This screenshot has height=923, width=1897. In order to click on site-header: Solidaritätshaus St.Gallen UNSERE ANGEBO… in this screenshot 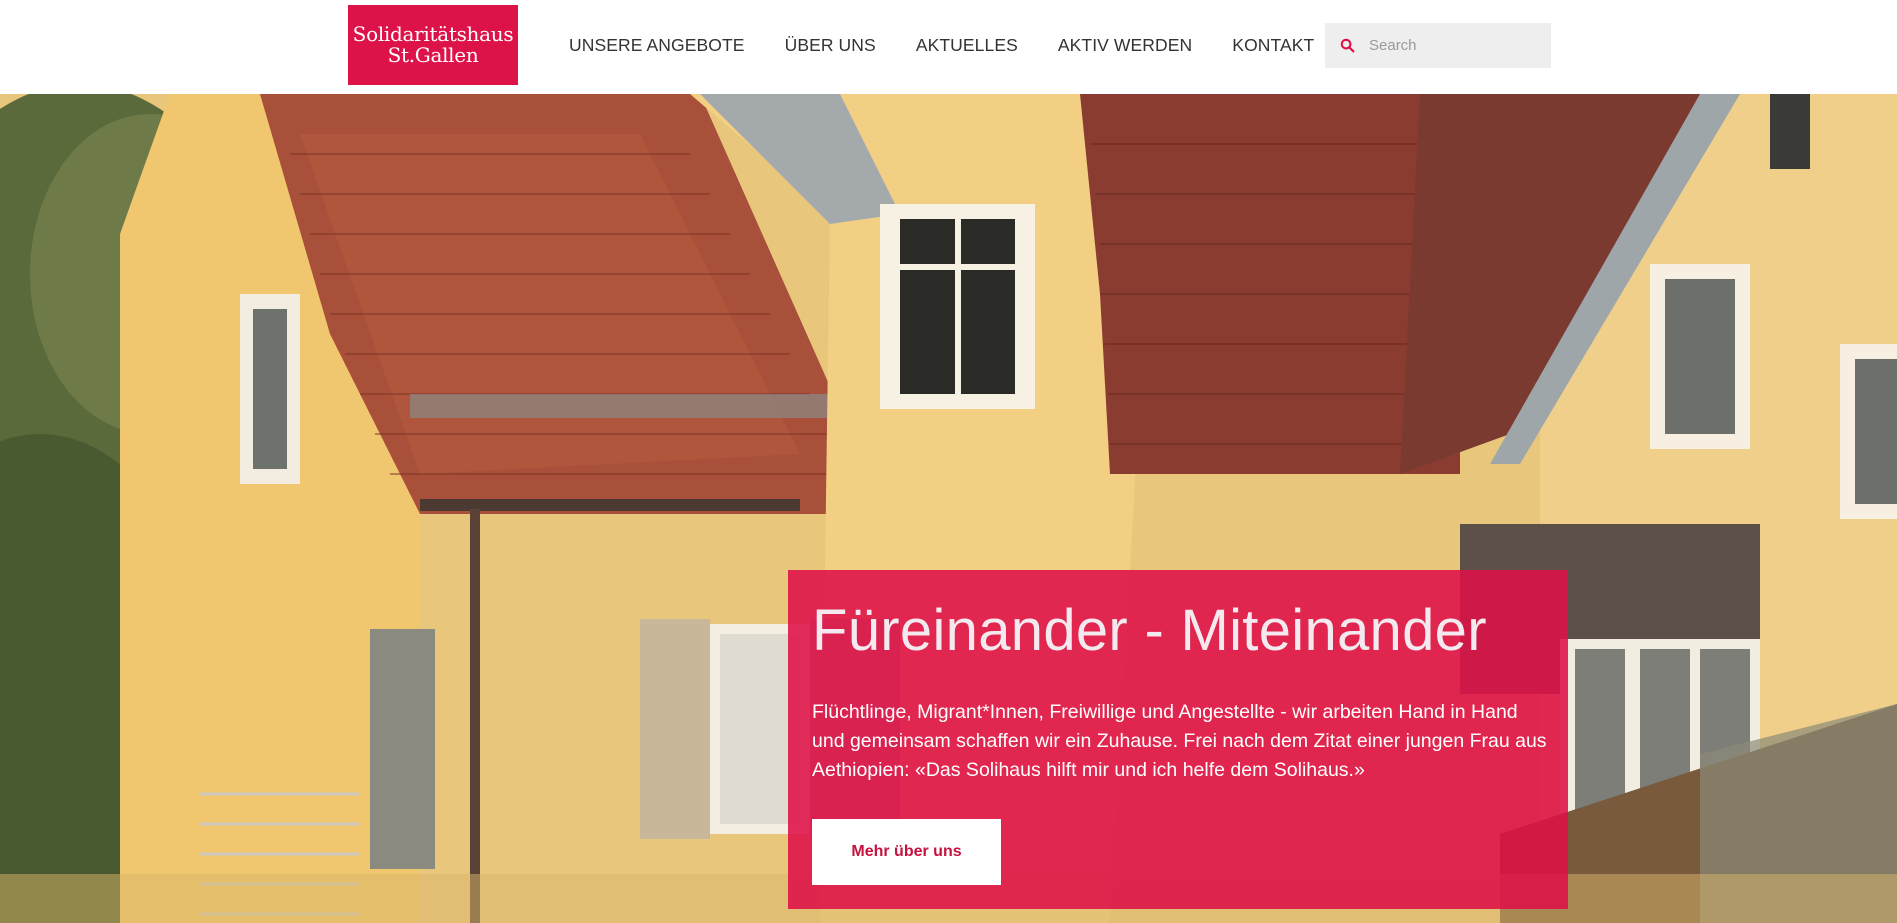, I will do `click(948, 47)`.